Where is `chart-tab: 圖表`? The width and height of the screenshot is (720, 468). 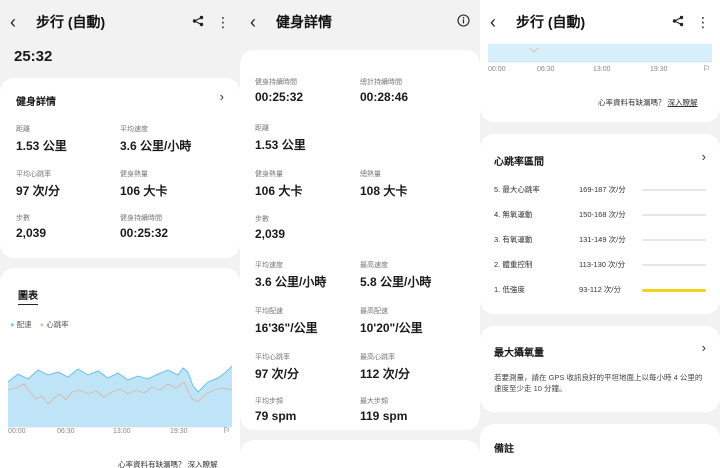
chart-tab: 圖表 is located at coordinates (28, 296).